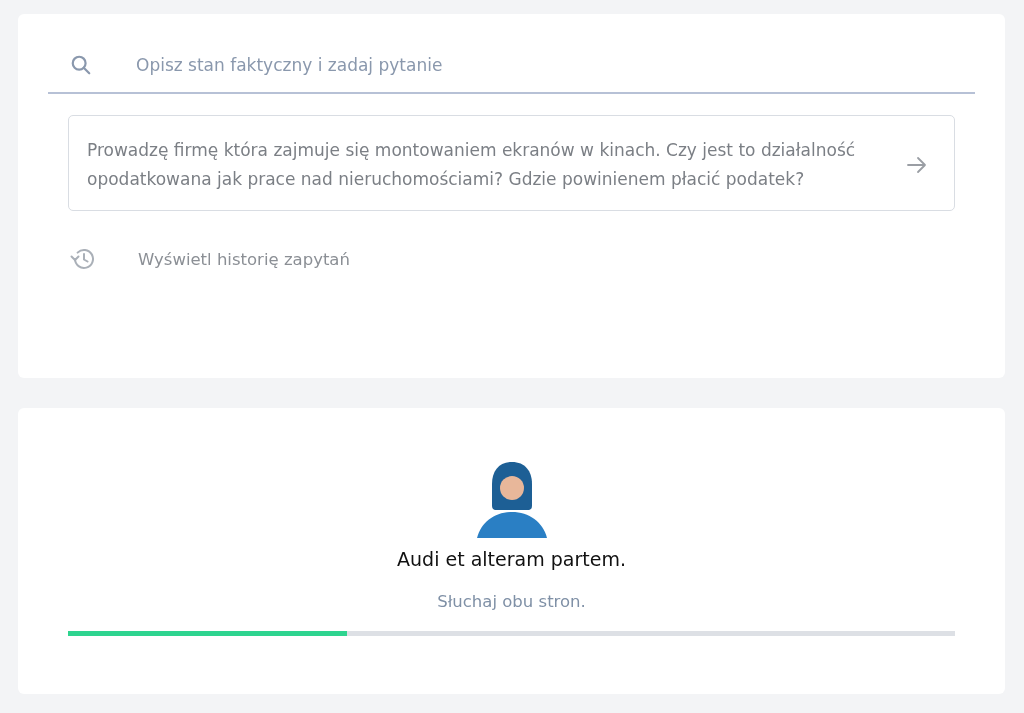 This screenshot has width=1024, height=713. Describe the element at coordinates (244, 259) in the screenshot. I see `history-link: Wyświetl historię zapytań` at that location.